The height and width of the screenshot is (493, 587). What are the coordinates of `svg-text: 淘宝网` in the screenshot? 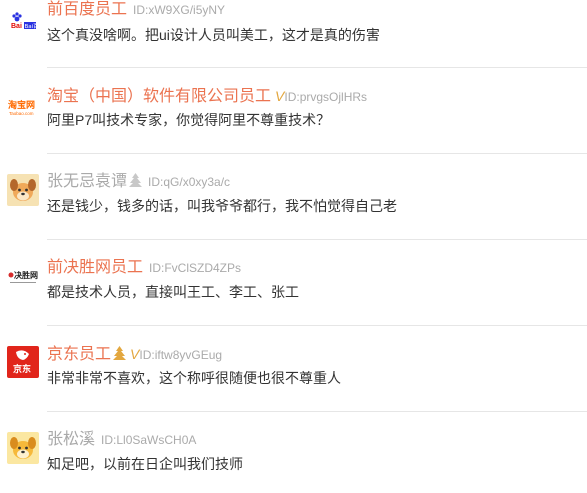 It's located at (21, 105).